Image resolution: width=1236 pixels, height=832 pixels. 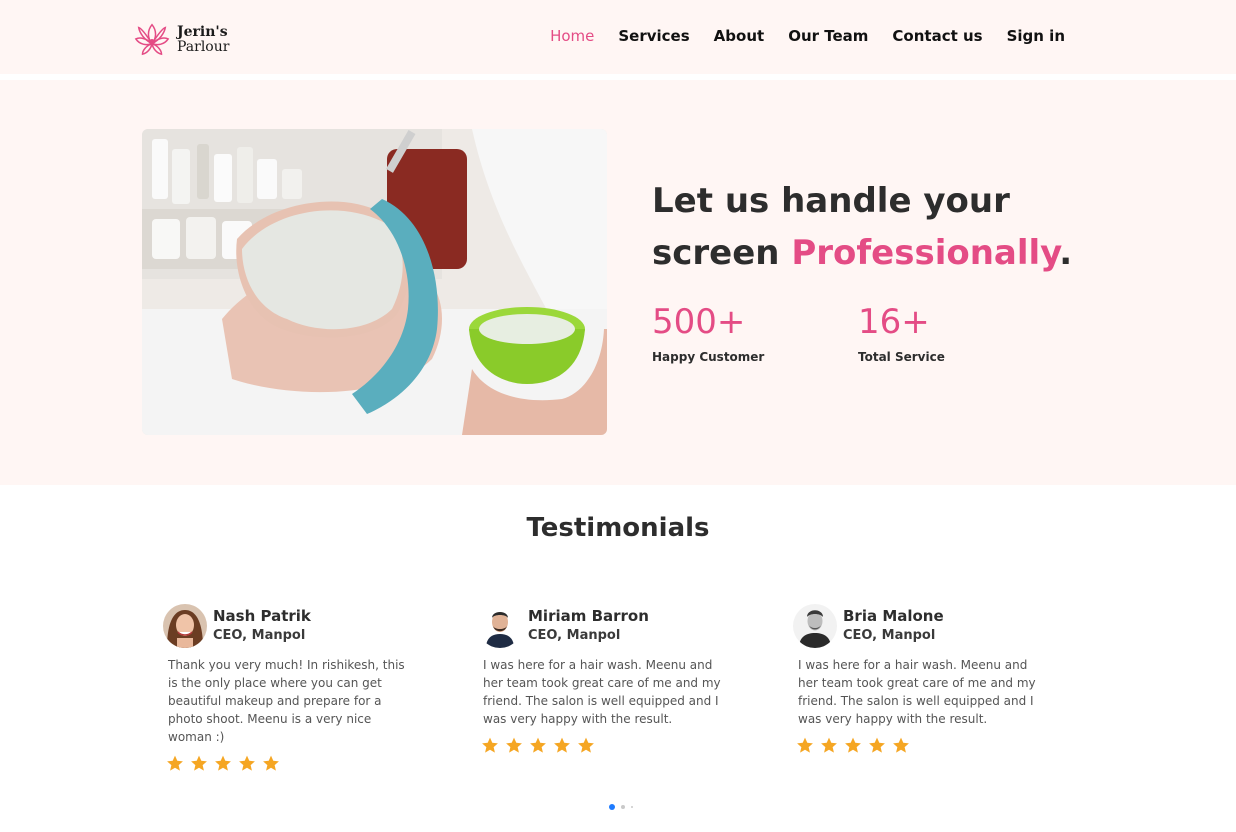 I want to click on nav-contact-us: Contact us, so click(x=937, y=36).